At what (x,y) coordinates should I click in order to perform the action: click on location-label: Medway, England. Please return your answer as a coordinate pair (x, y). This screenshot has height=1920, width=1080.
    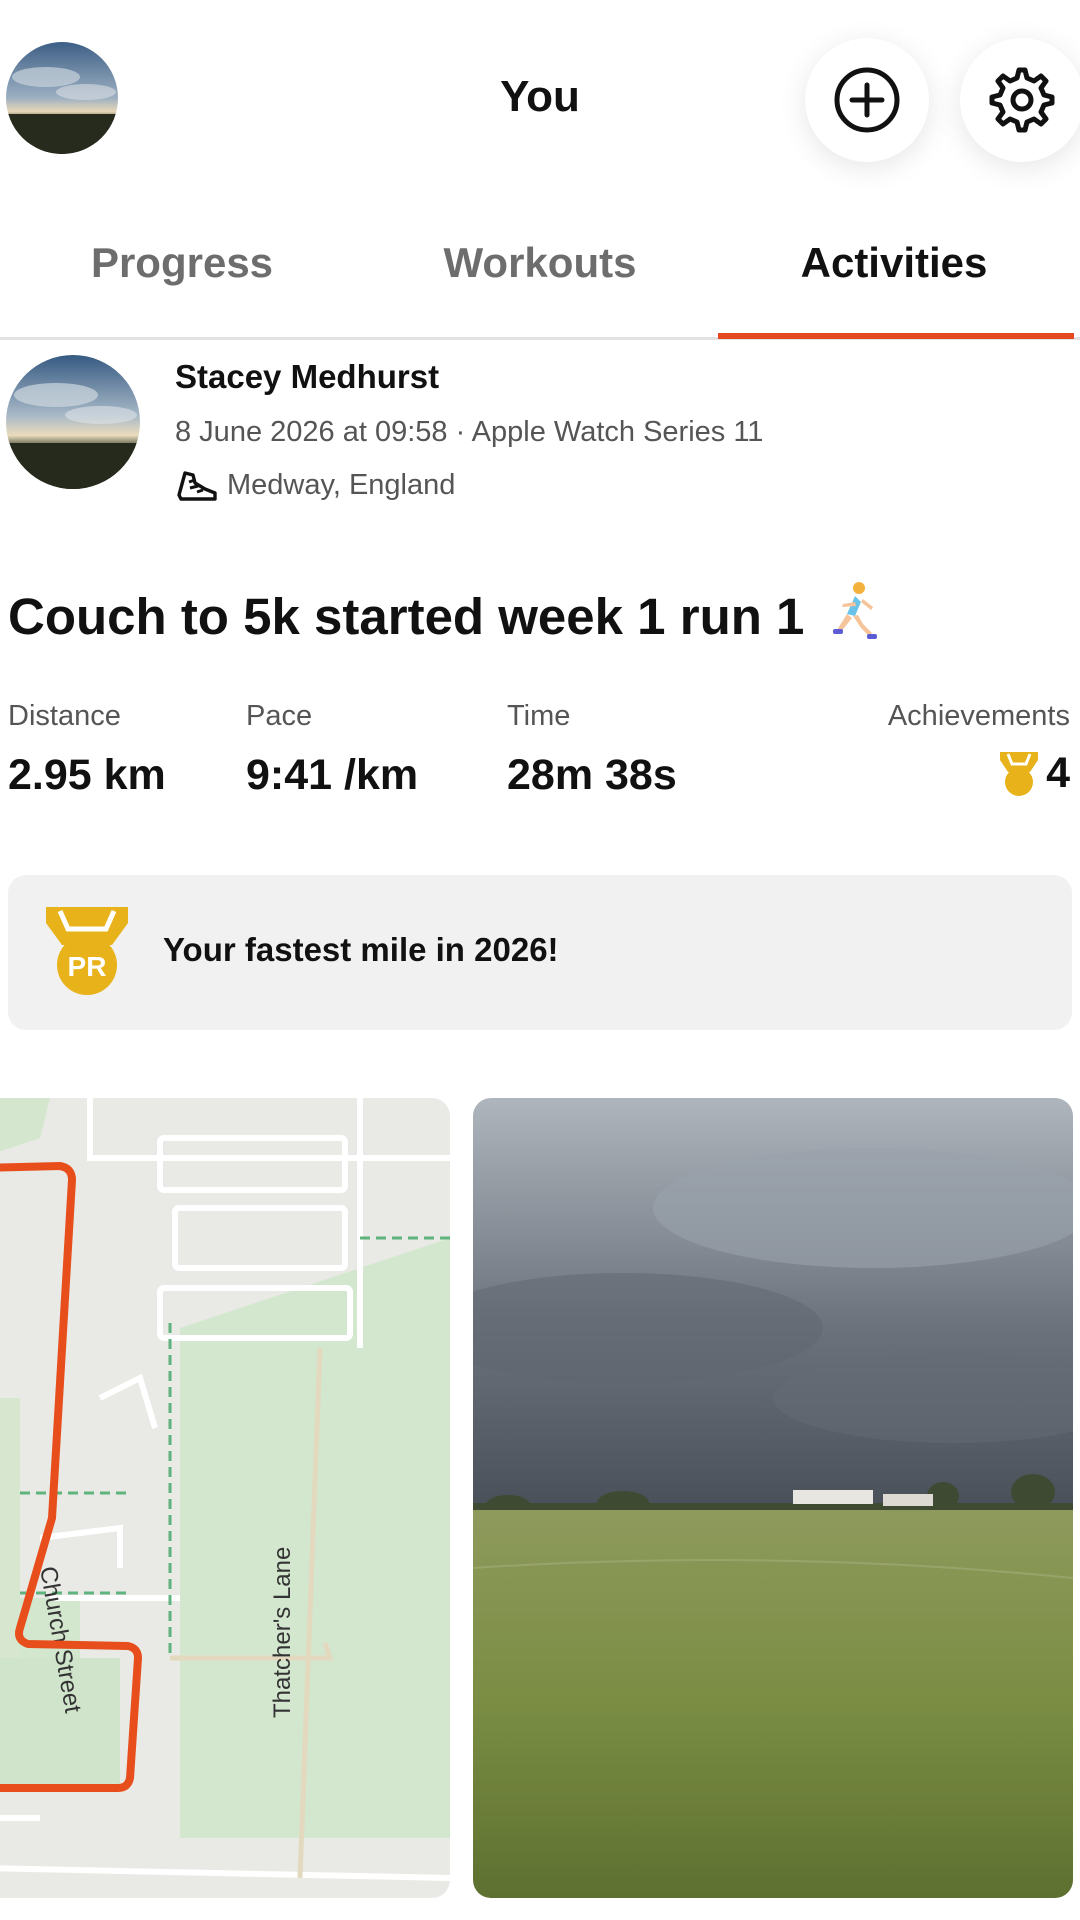
    Looking at the image, I should click on (341, 484).